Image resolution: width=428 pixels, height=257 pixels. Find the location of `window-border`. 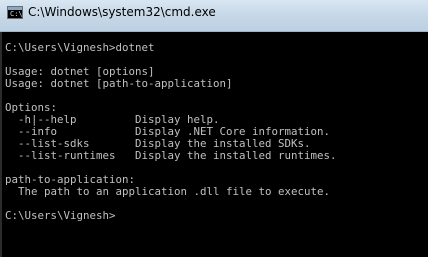

window-border is located at coordinates (1, 144).